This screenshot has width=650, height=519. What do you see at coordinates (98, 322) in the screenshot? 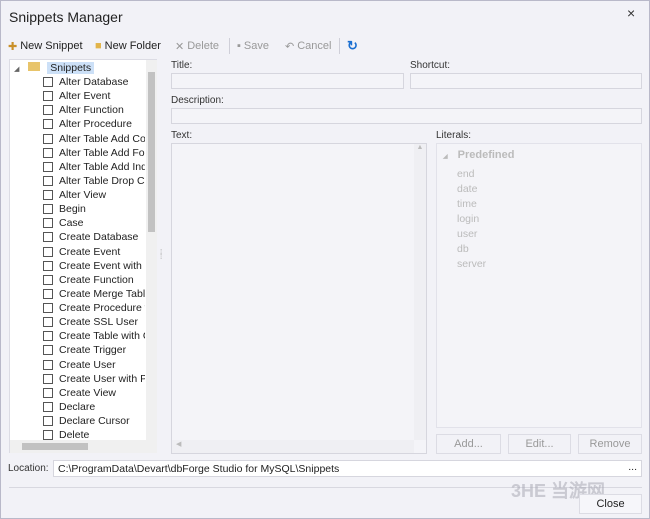
I see `tree-item-label: Create SSL User` at bounding box center [98, 322].